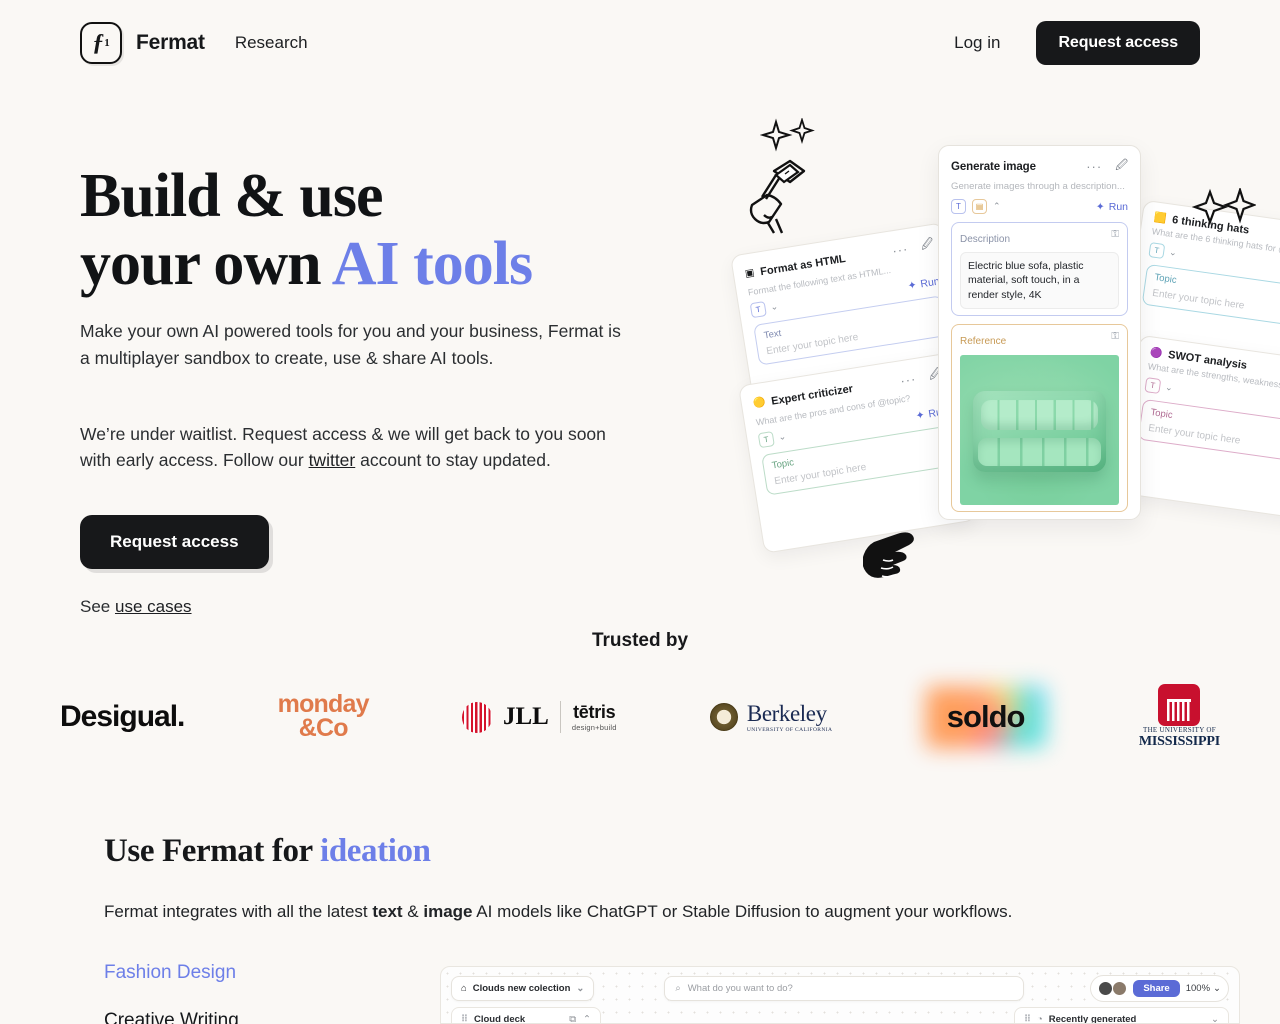 The width and height of the screenshot is (1280, 1024). I want to click on see-use-cases-line: See use cases, so click(380, 607).